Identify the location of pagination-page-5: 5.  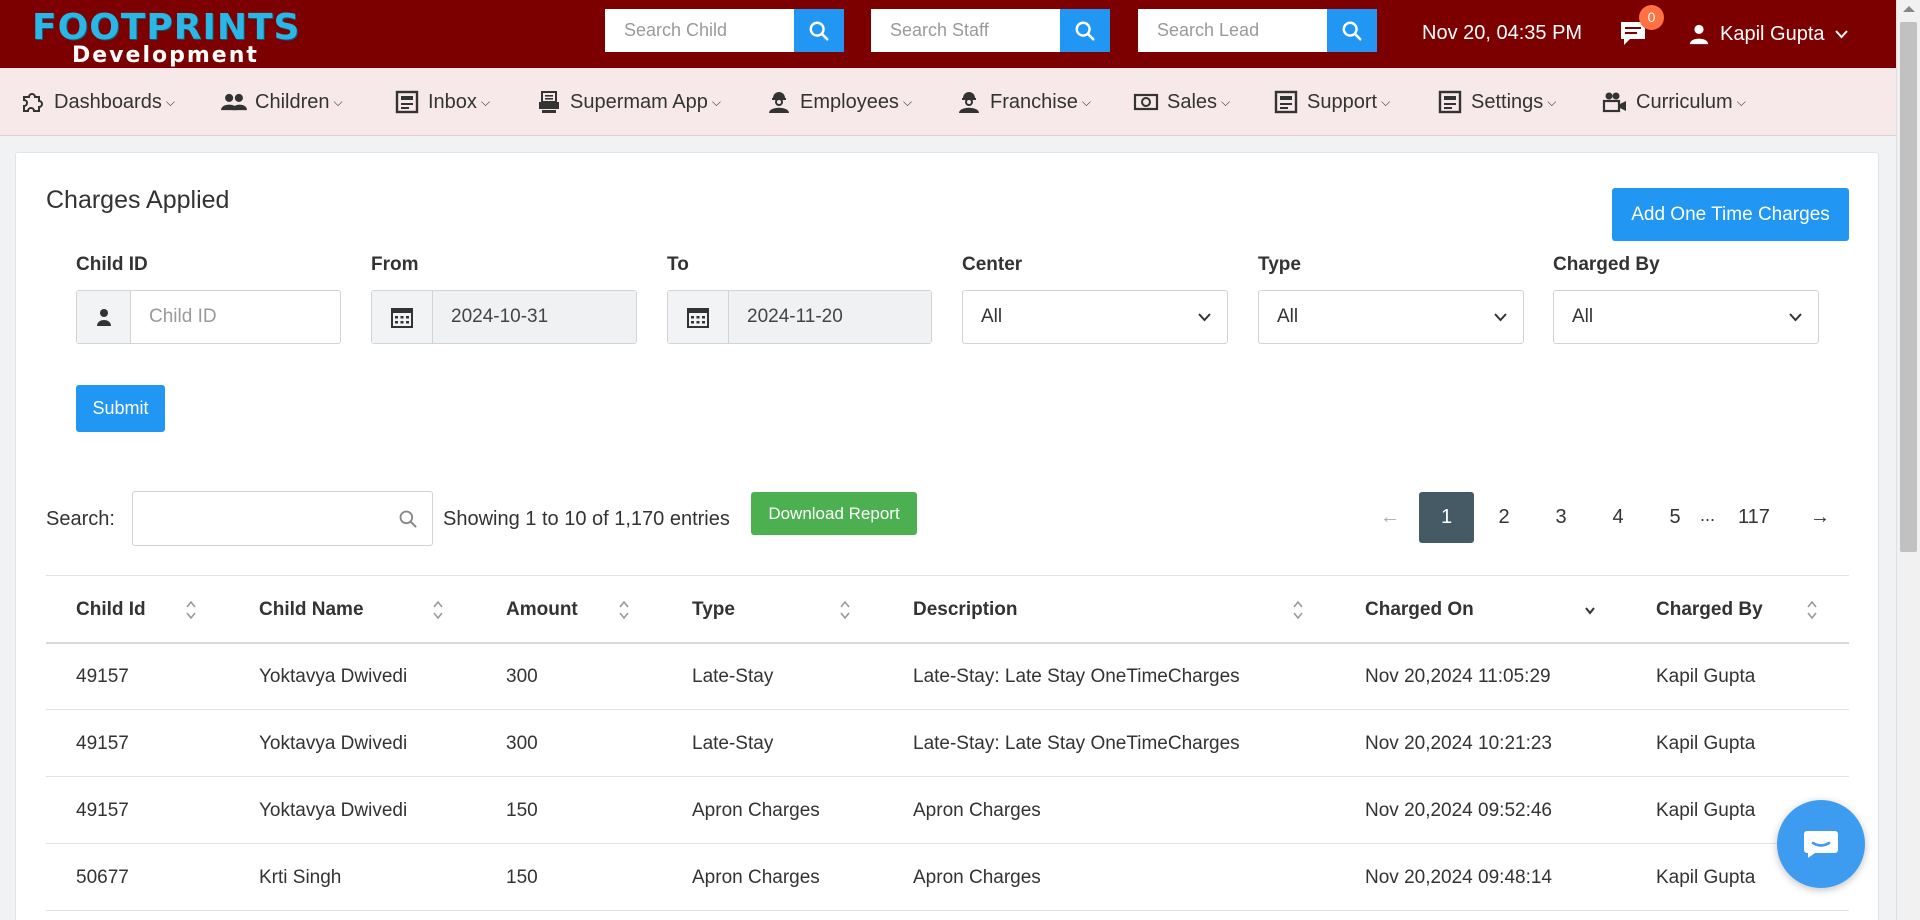
(1675, 517).